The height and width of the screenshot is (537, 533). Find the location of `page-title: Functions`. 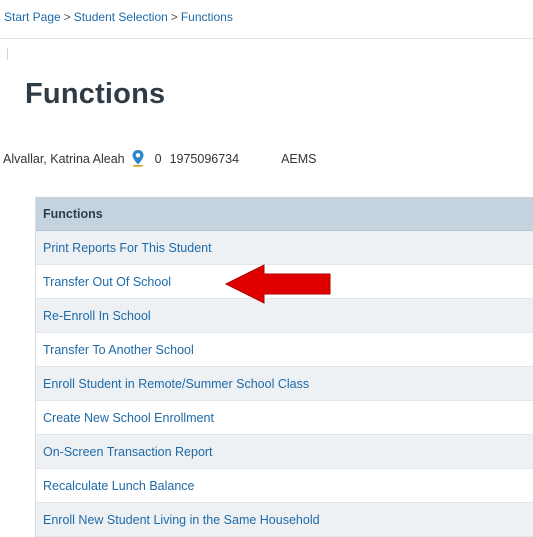

page-title: Functions is located at coordinates (95, 94).